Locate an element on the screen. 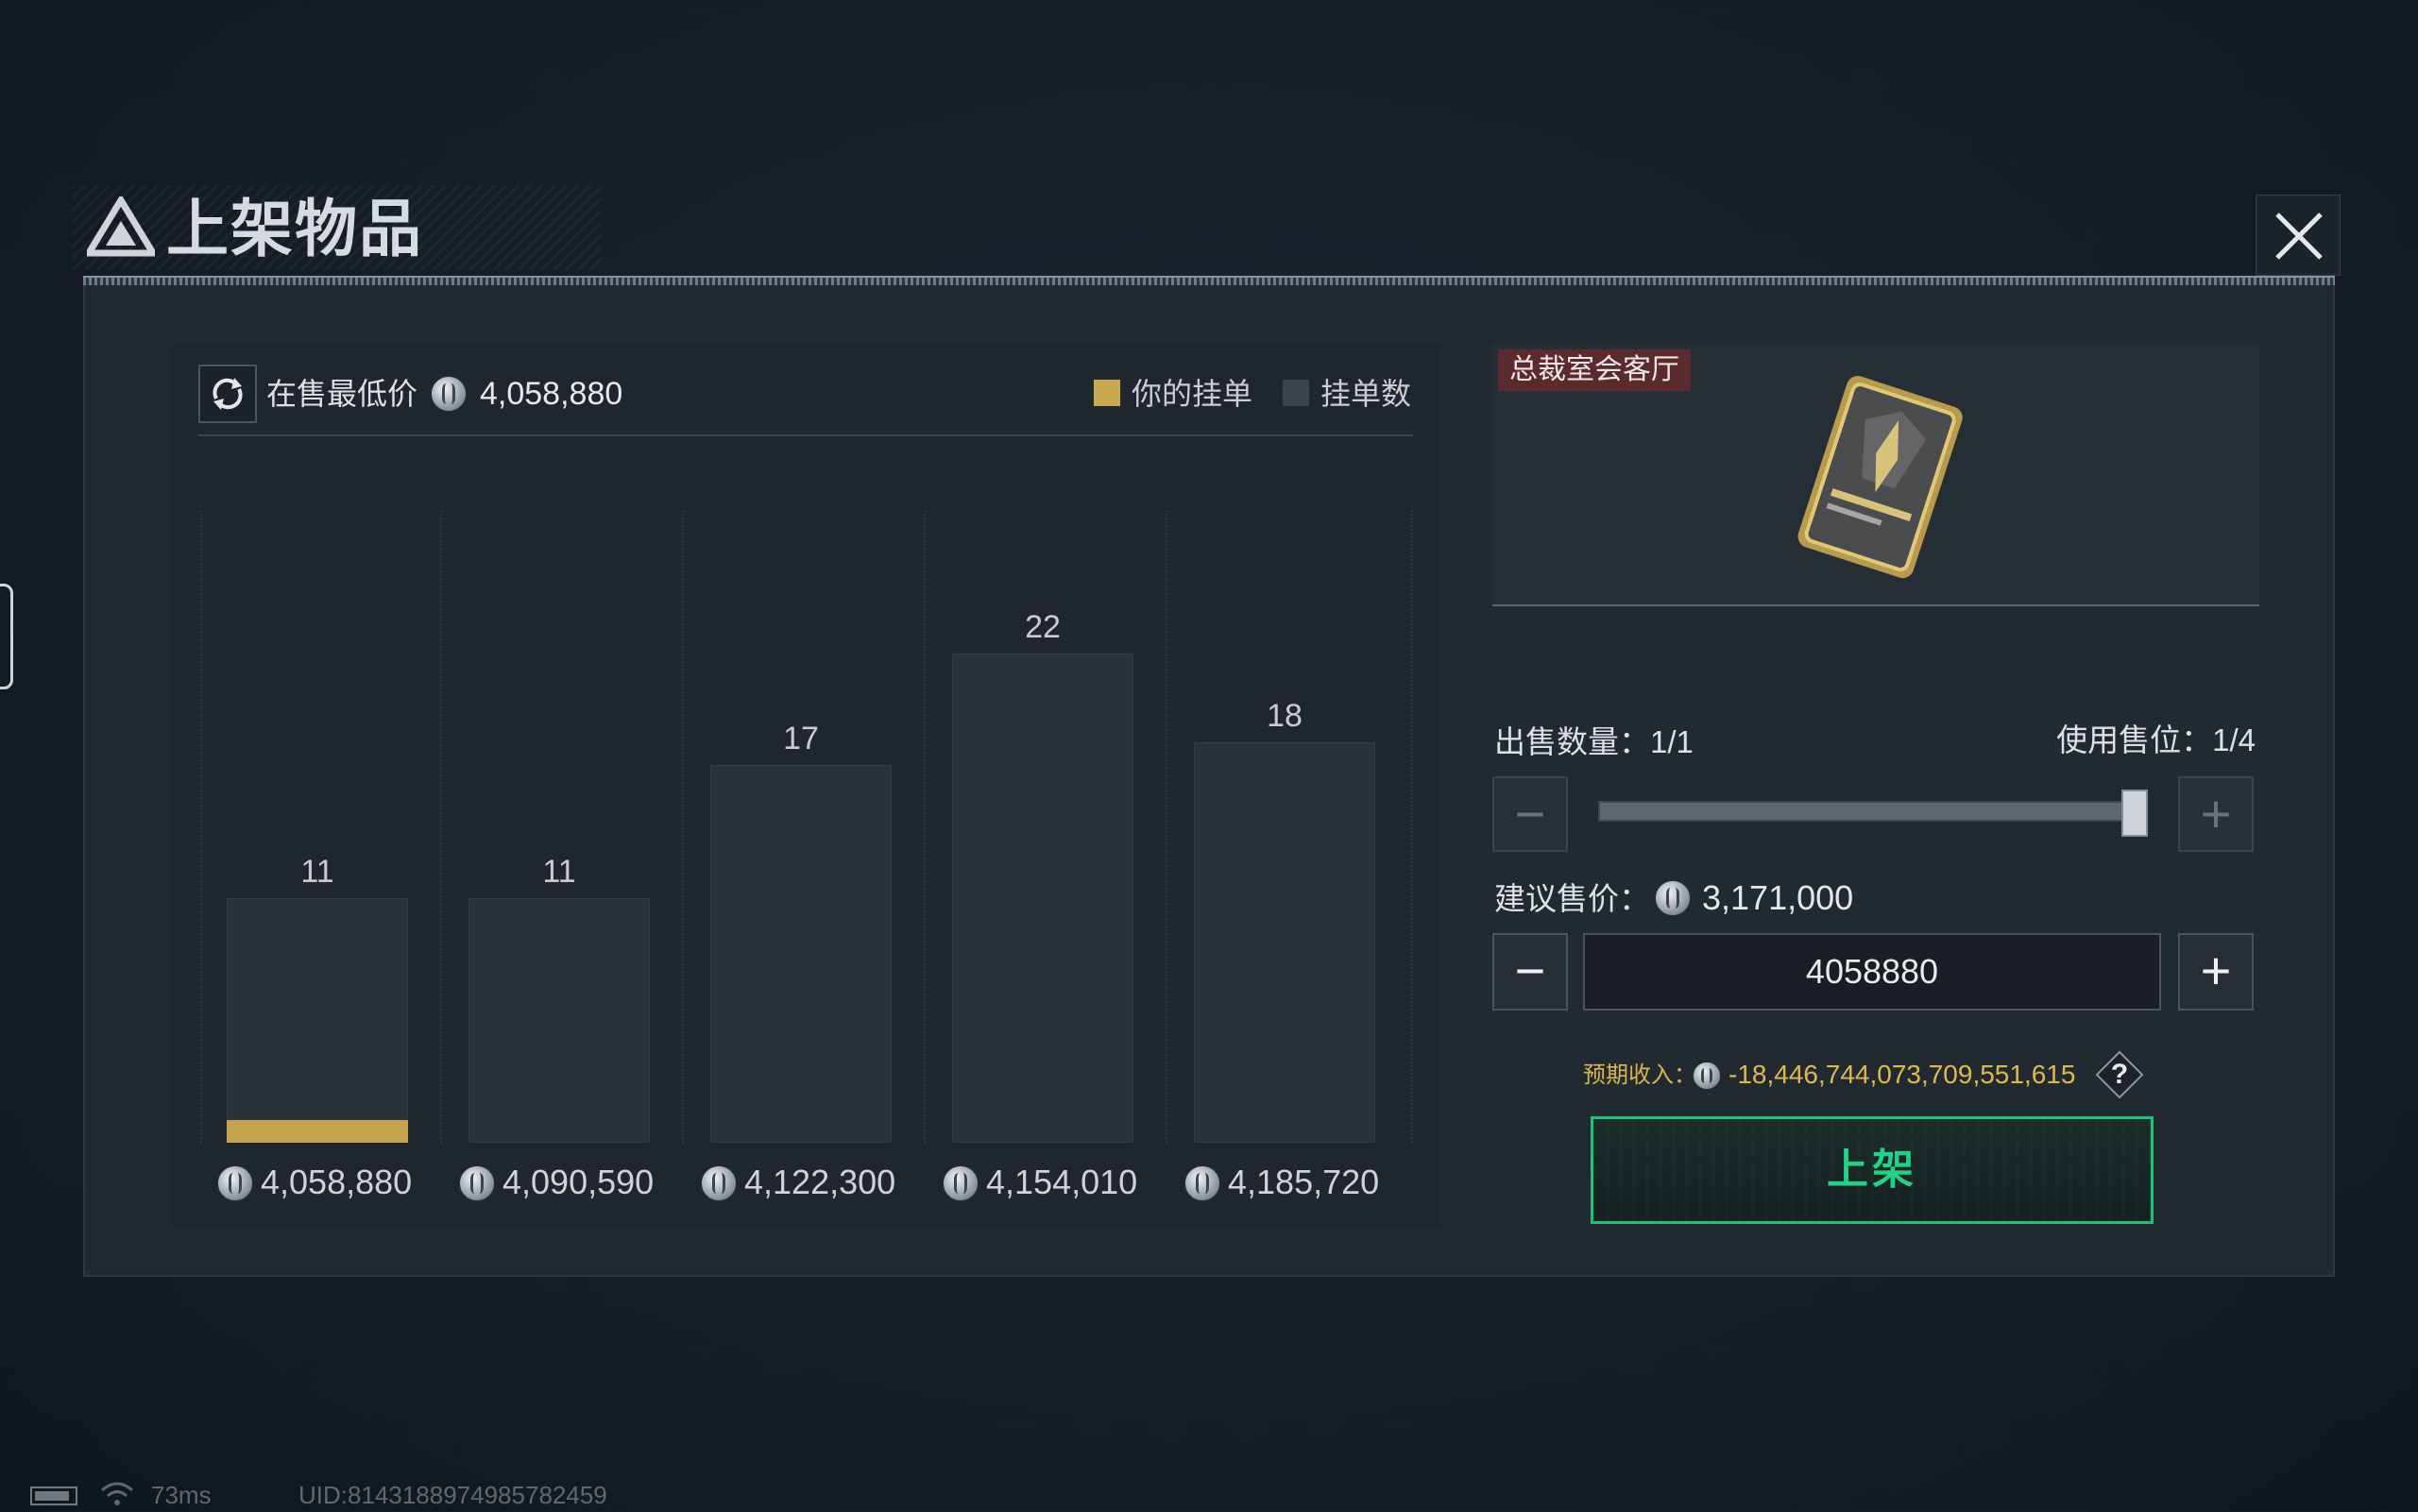  price-tick-label: 4,185,720 is located at coordinates (1304, 1182).